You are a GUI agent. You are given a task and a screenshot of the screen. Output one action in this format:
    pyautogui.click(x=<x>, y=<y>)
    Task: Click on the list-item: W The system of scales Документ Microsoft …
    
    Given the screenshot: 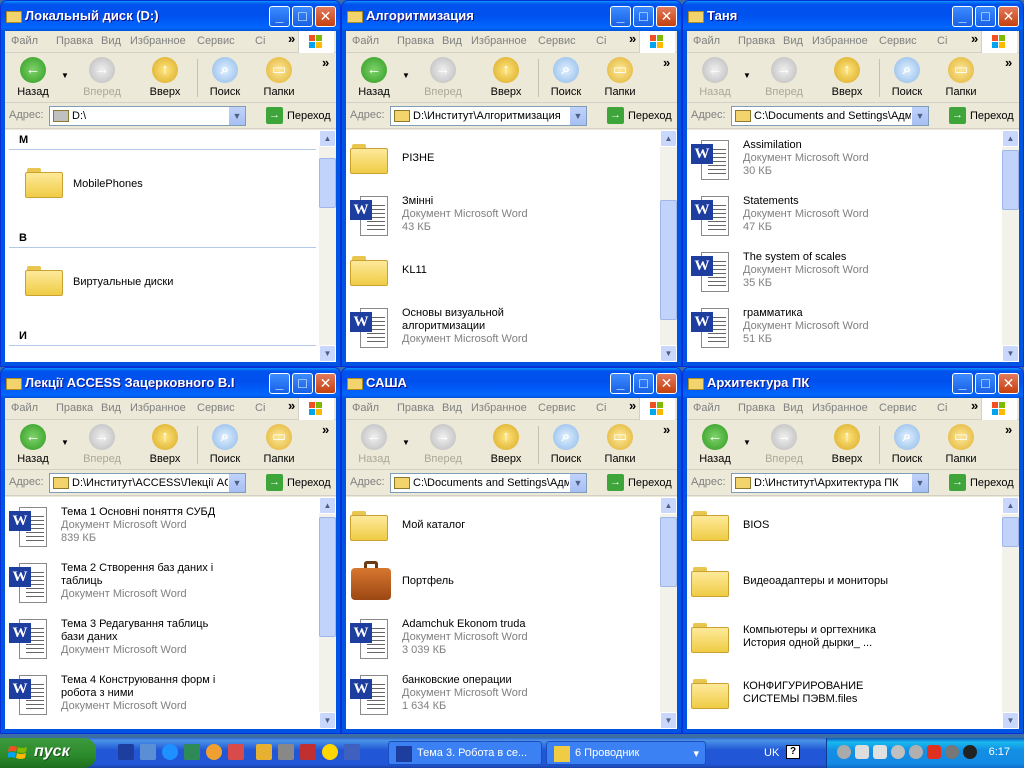 What is the action you would take?
    pyautogui.click(x=844, y=273)
    